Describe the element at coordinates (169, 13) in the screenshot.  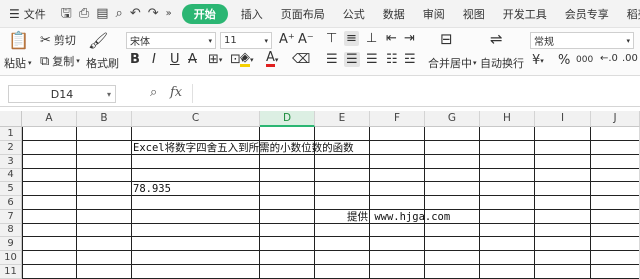
I see `more-chevron-icon: »` at that location.